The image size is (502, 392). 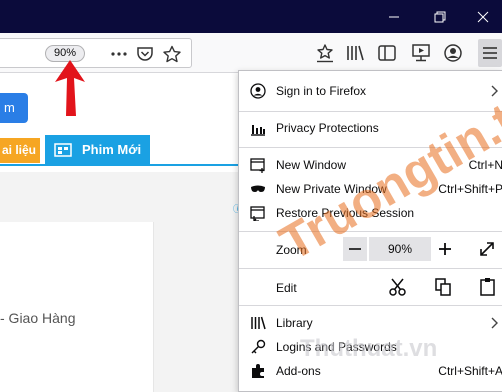 I want to click on copy-button, so click(x=443, y=287).